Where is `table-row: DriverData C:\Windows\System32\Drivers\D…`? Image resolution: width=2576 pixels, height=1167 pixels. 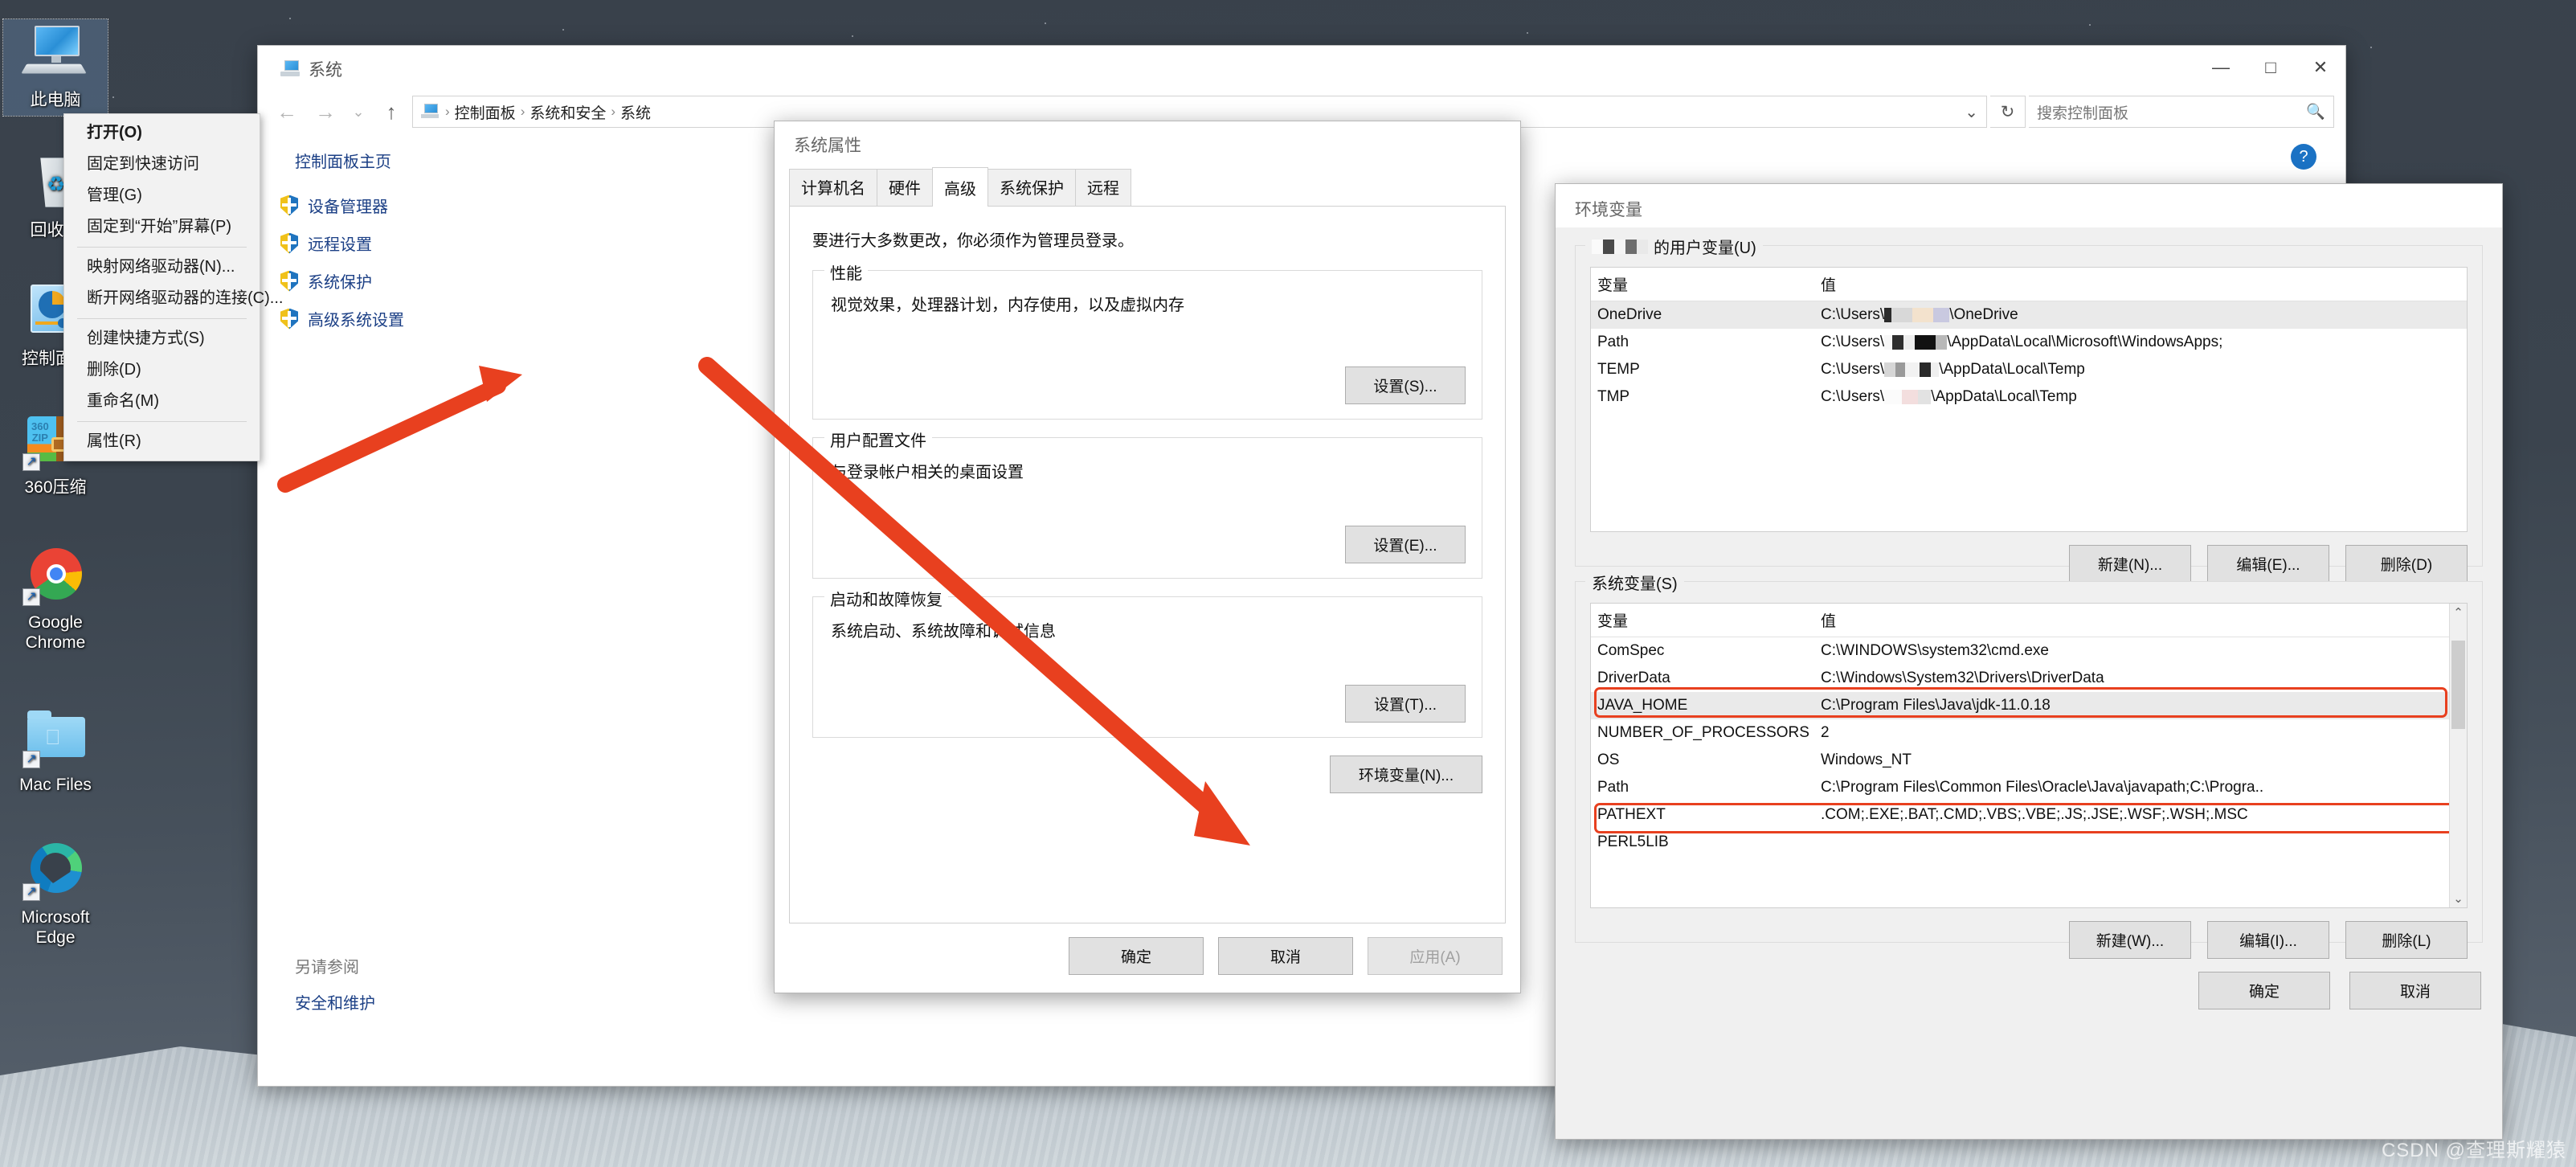 table-row: DriverData C:\Windows\System32\Drivers\D… is located at coordinates (2029, 679).